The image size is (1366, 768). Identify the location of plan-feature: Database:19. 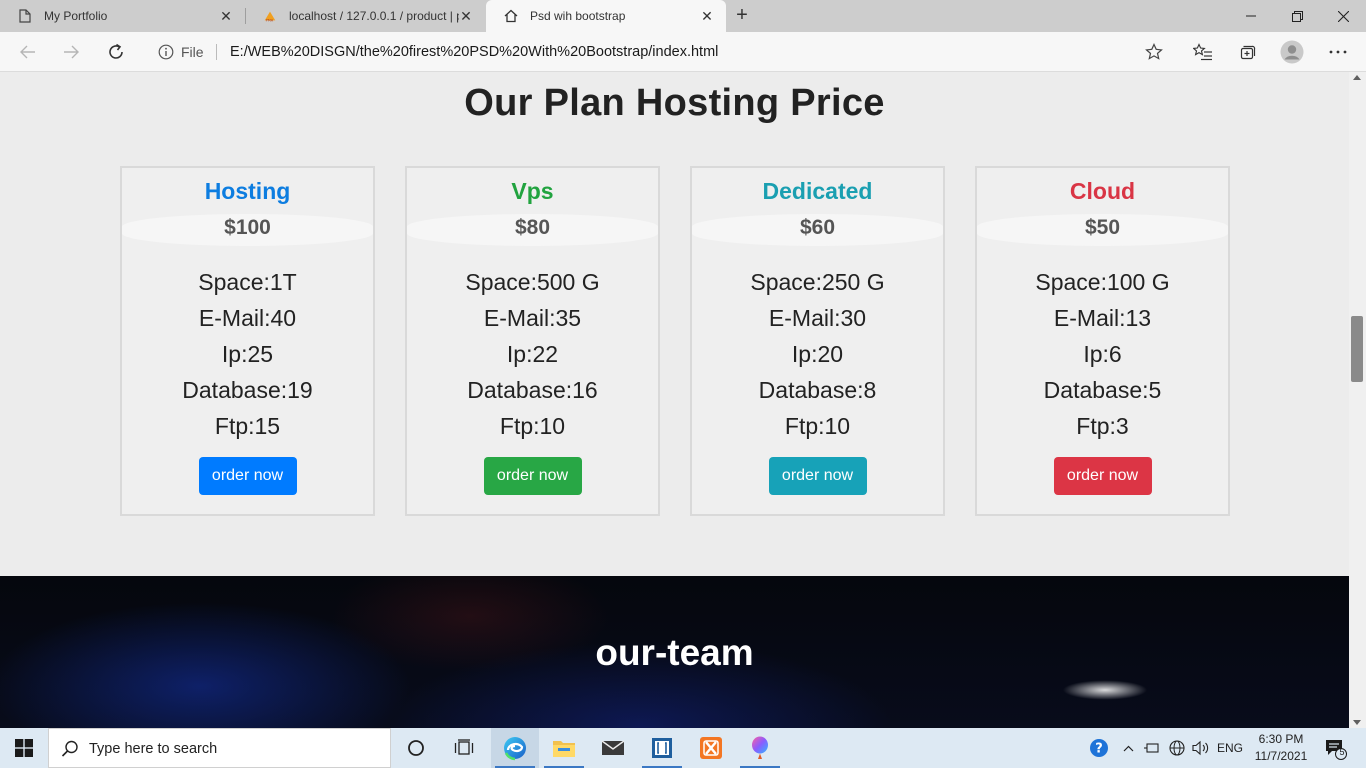
(247, 390).